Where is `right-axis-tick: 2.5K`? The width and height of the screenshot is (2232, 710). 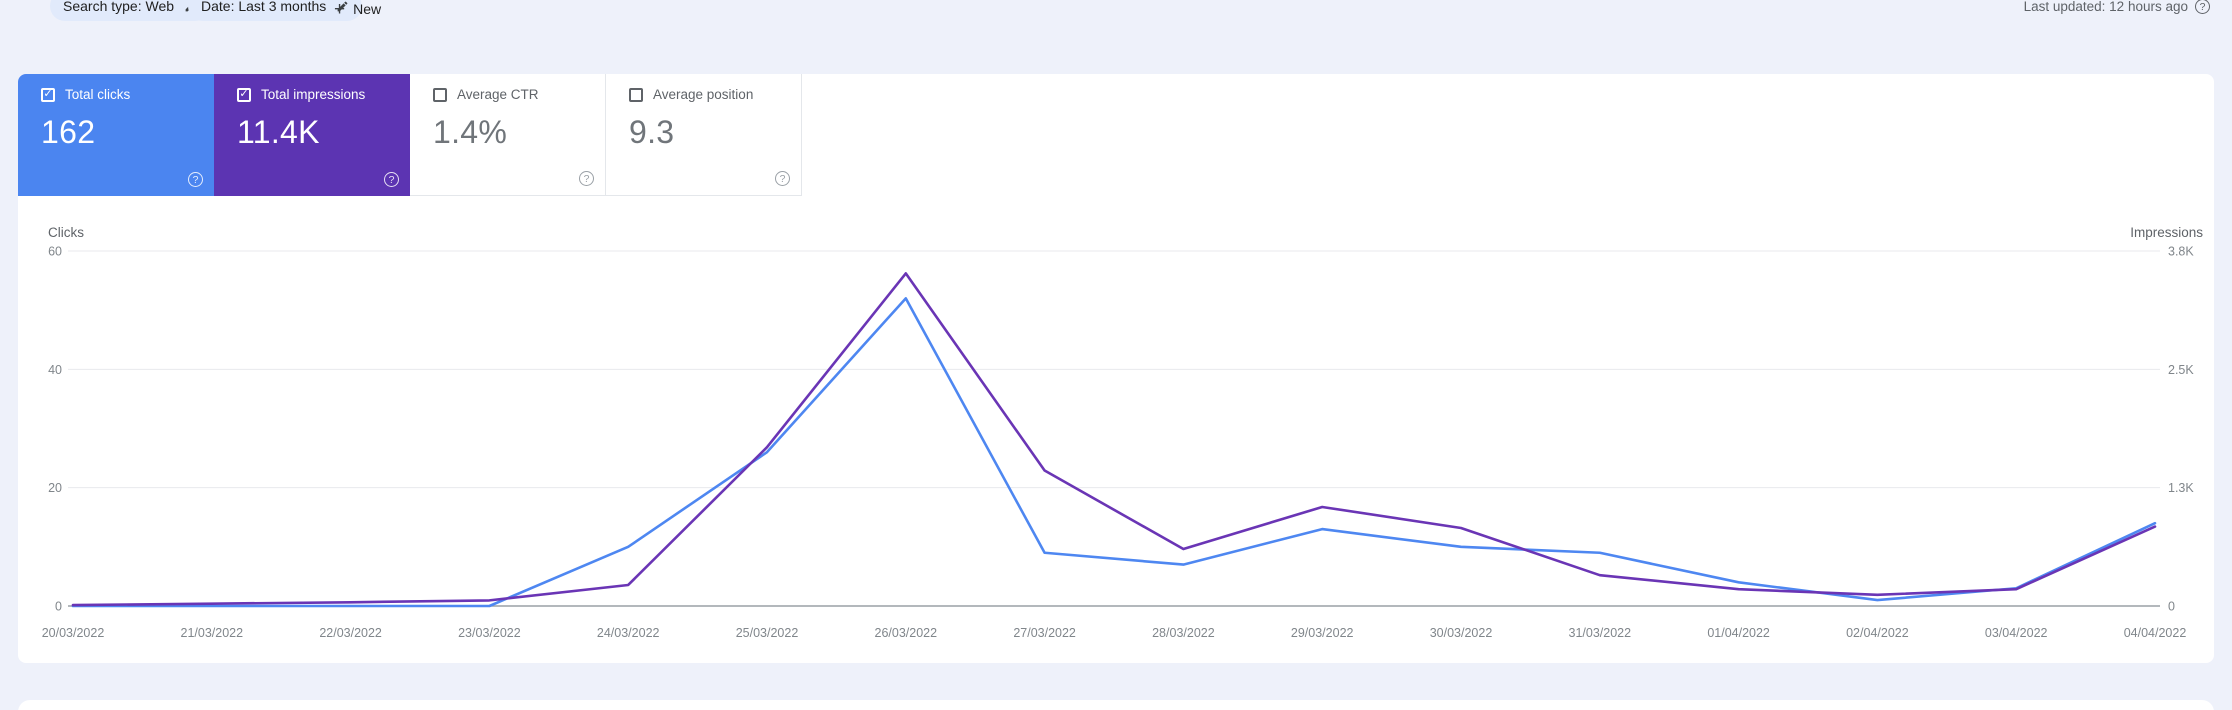
right-axis-tick: 2.5K is located at coordinates (2181, 370).